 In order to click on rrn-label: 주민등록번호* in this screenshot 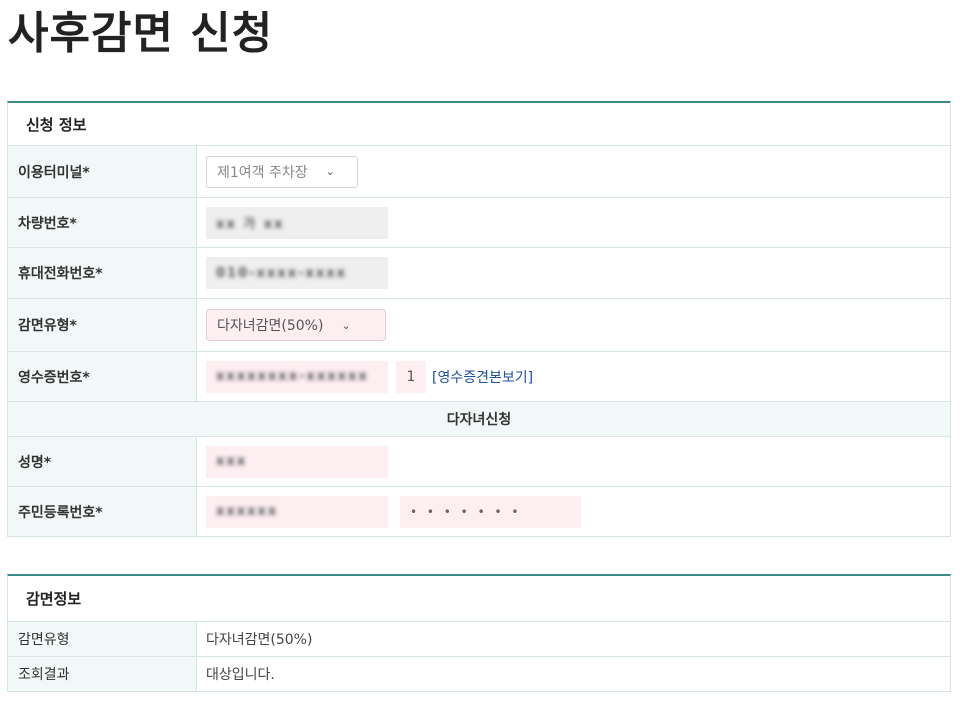, I will do `click(102, 511)`.